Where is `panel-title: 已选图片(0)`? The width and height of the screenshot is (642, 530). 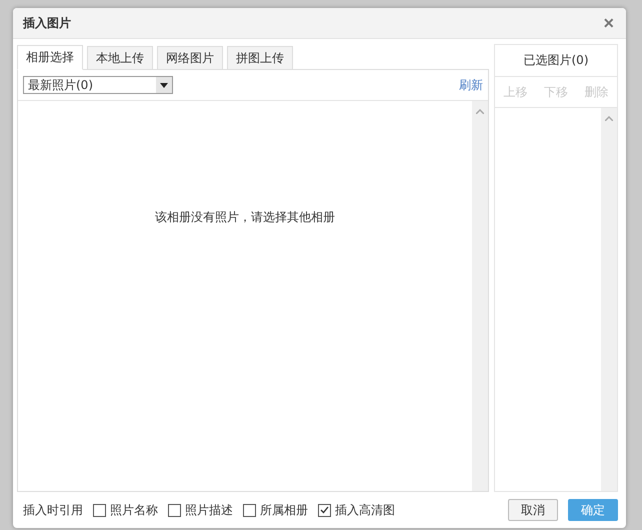 panel-title: 已选图片(0) is located at coordinates (556, 60).